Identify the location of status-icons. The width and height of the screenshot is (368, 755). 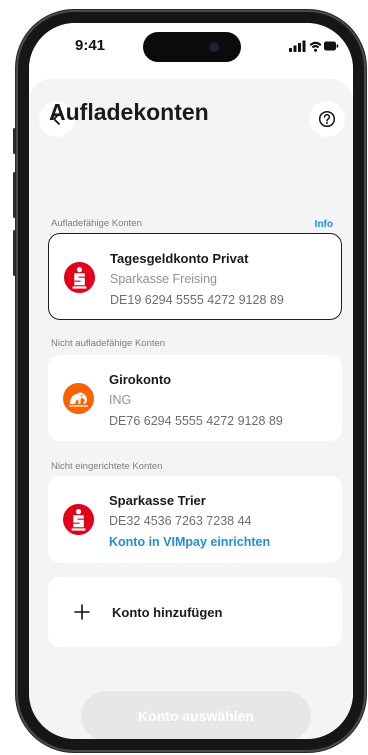
(314, 46).